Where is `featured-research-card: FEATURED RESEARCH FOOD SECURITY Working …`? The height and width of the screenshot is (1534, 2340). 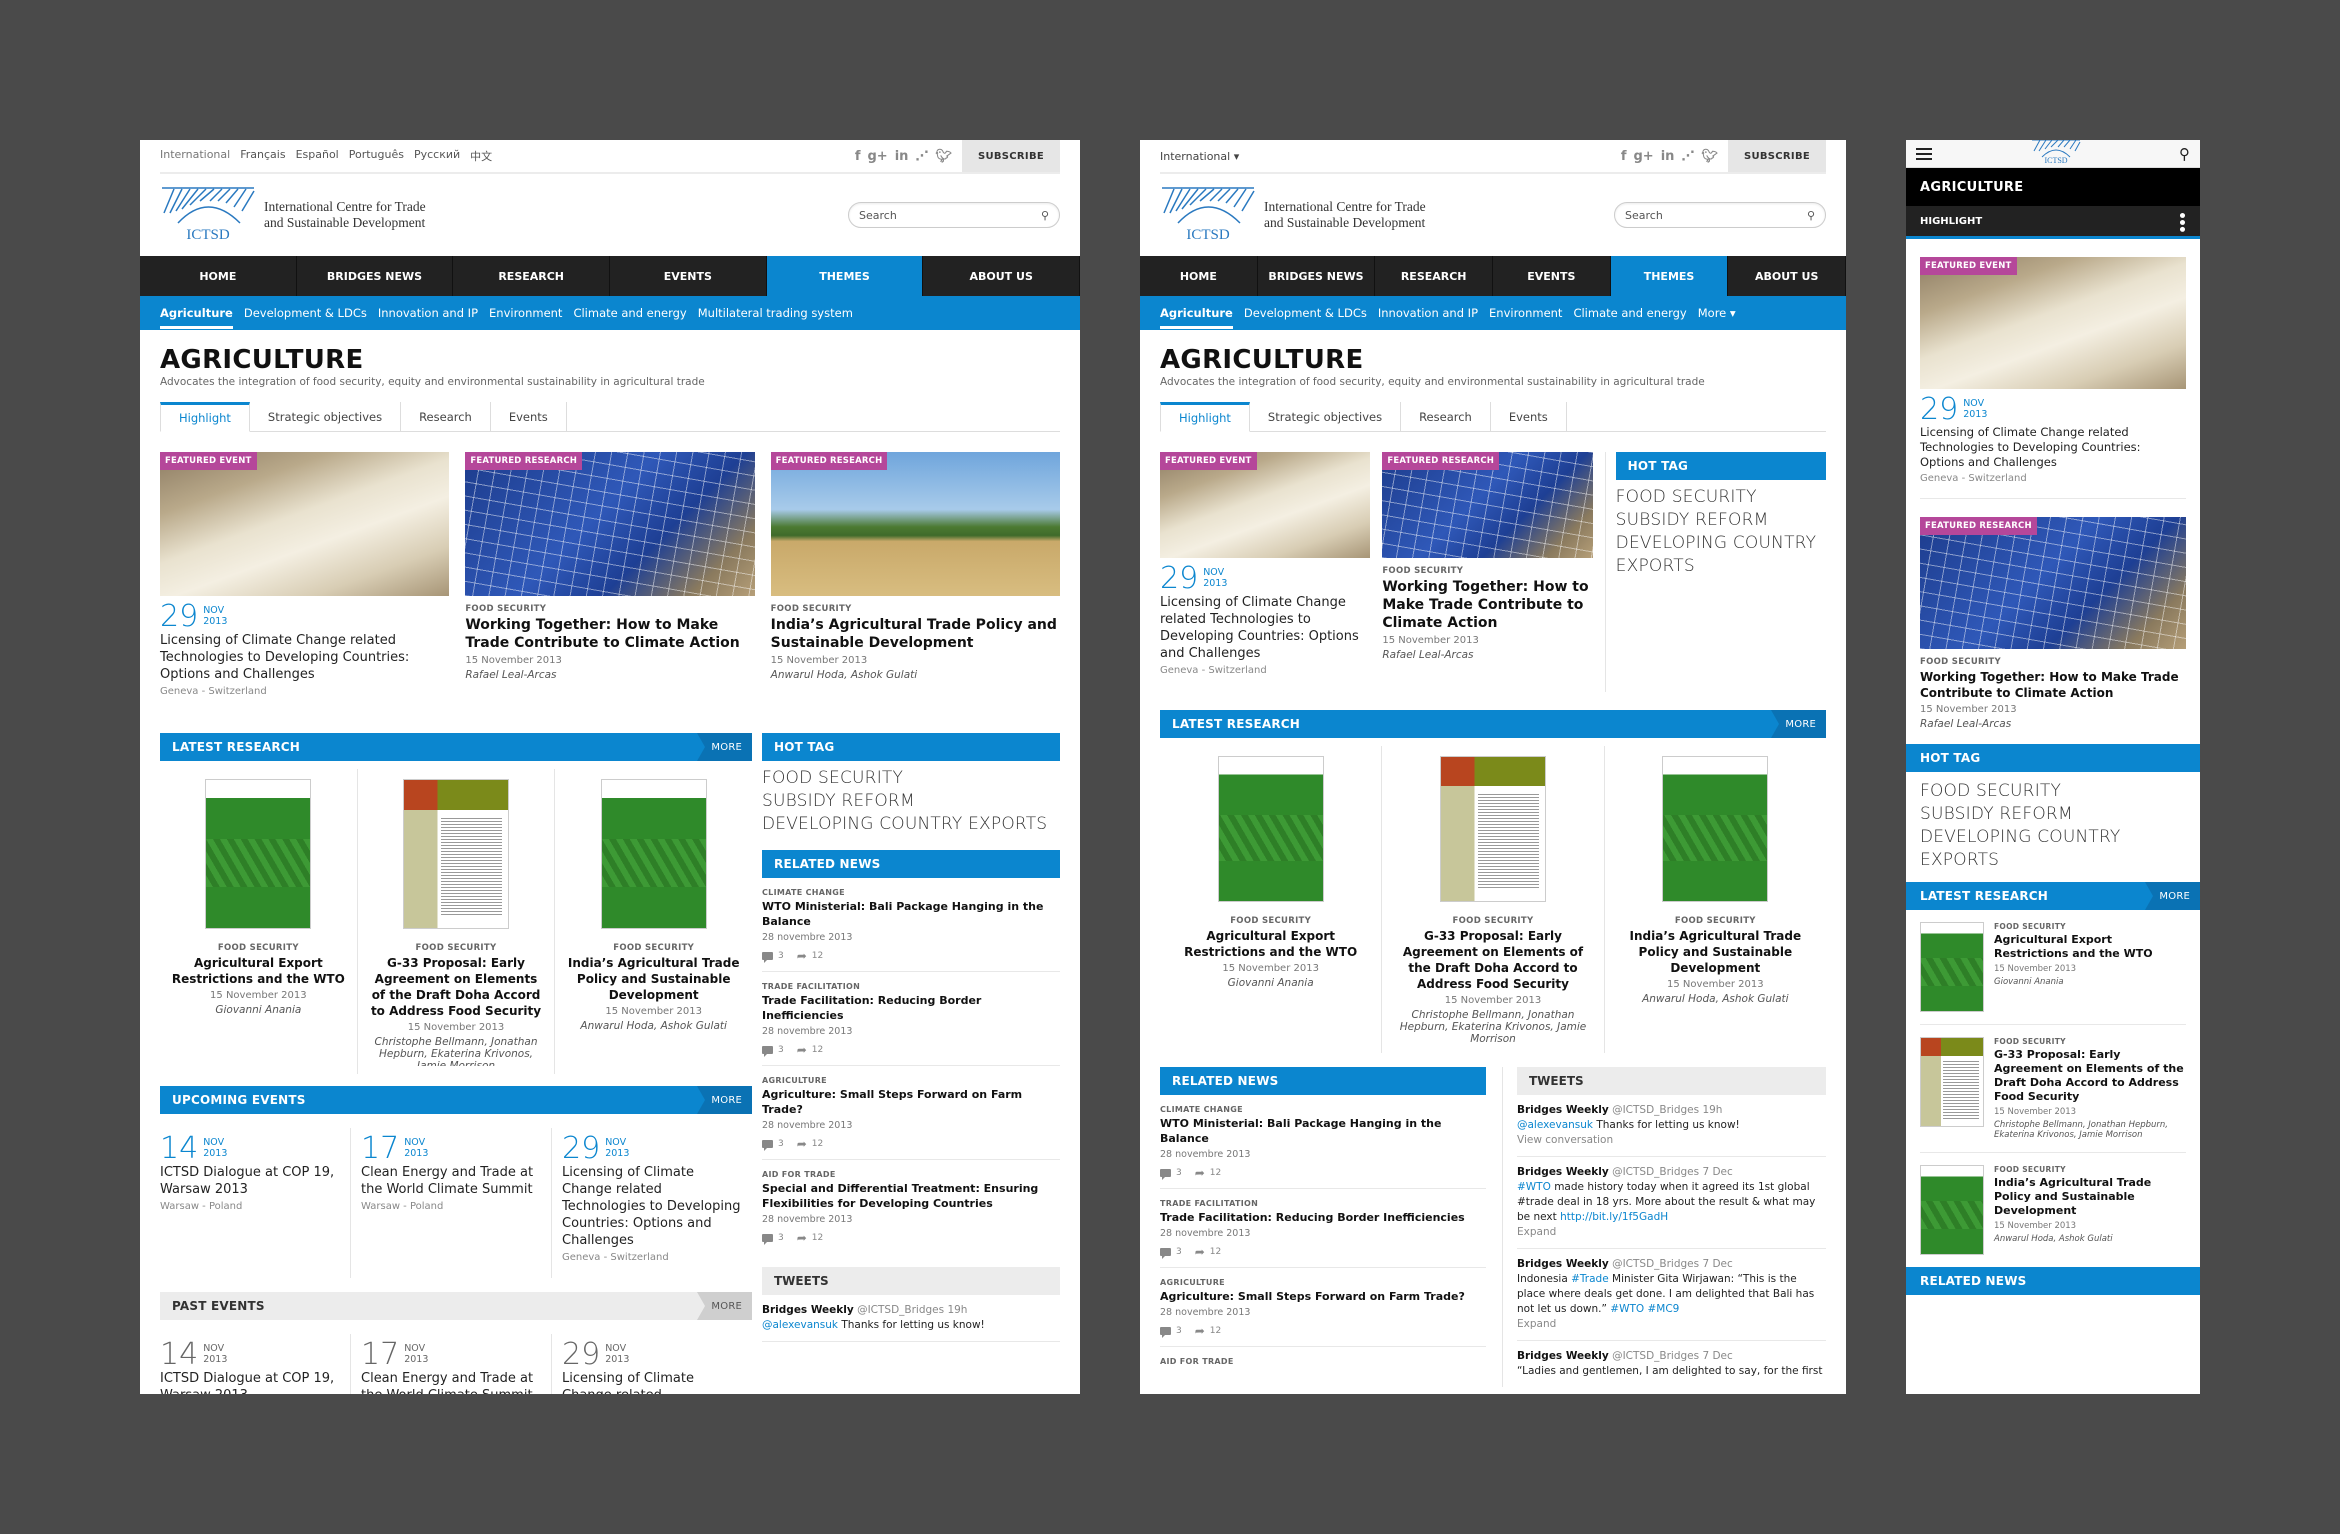 featured-research-card: FEATURED RESEARCH FOOD SECURITY Working … is located at coordinates (610, 574).